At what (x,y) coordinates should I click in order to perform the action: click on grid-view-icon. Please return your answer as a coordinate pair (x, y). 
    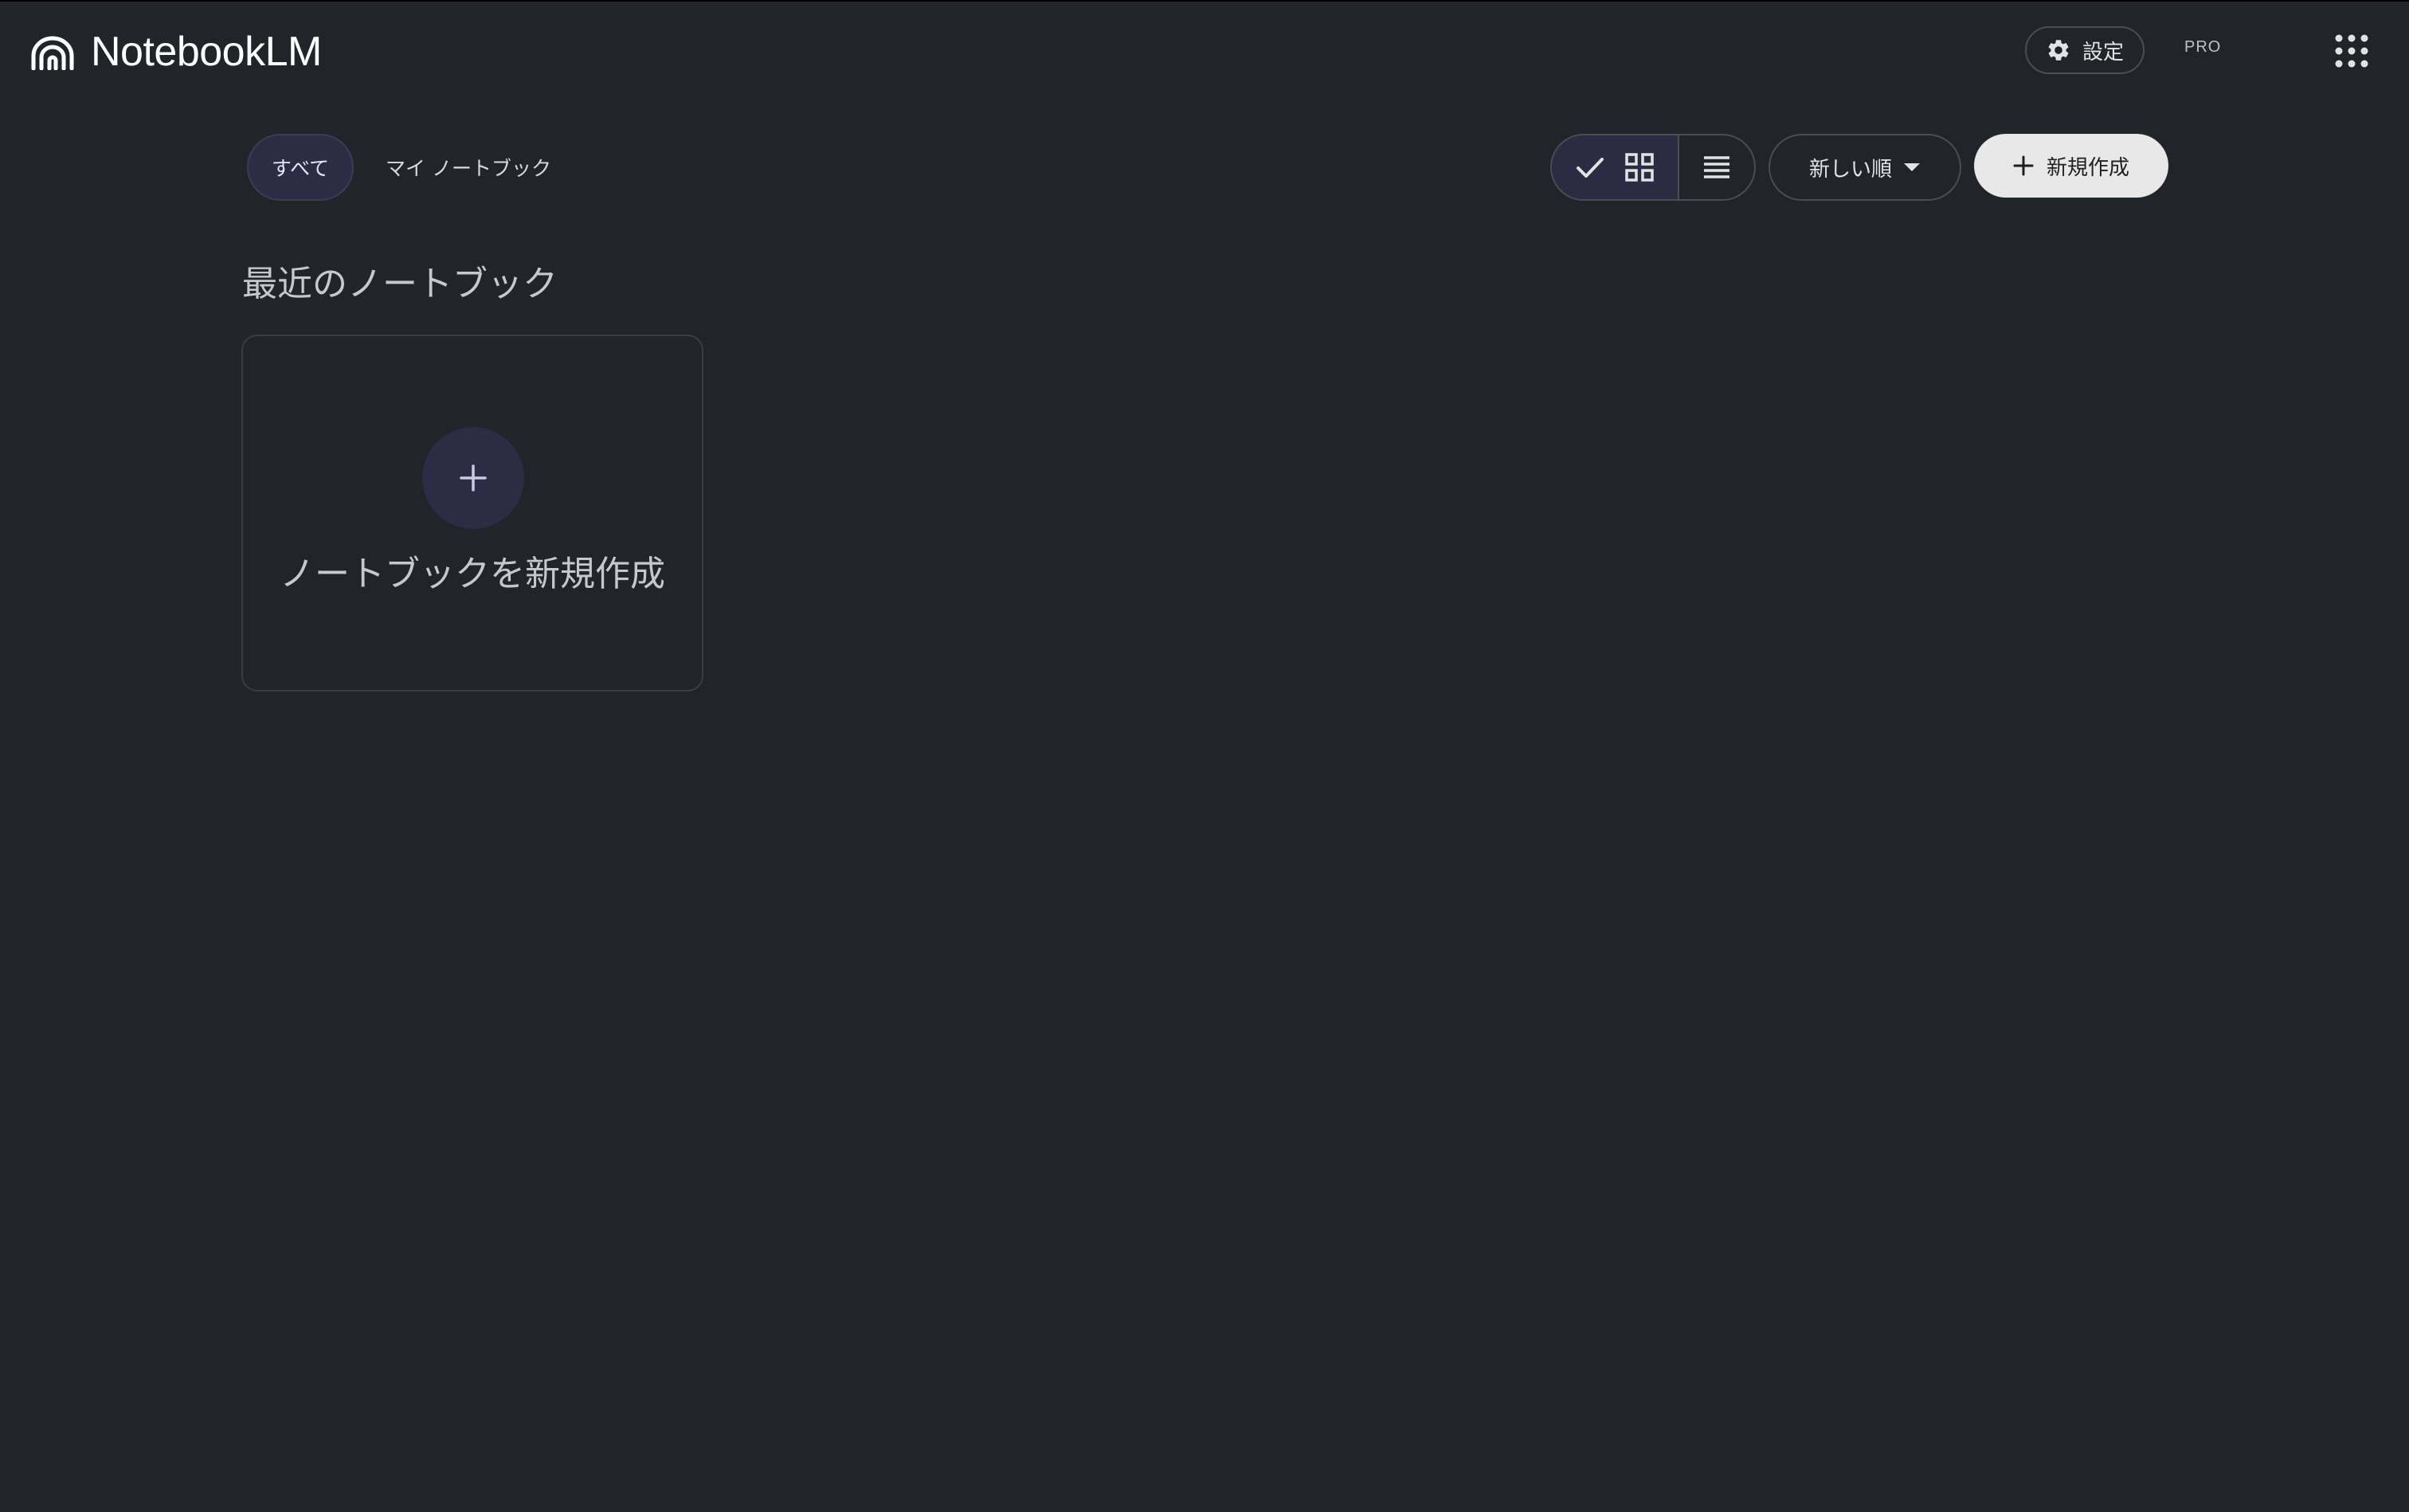
    Looking at the image, I should click on (1639, 167).